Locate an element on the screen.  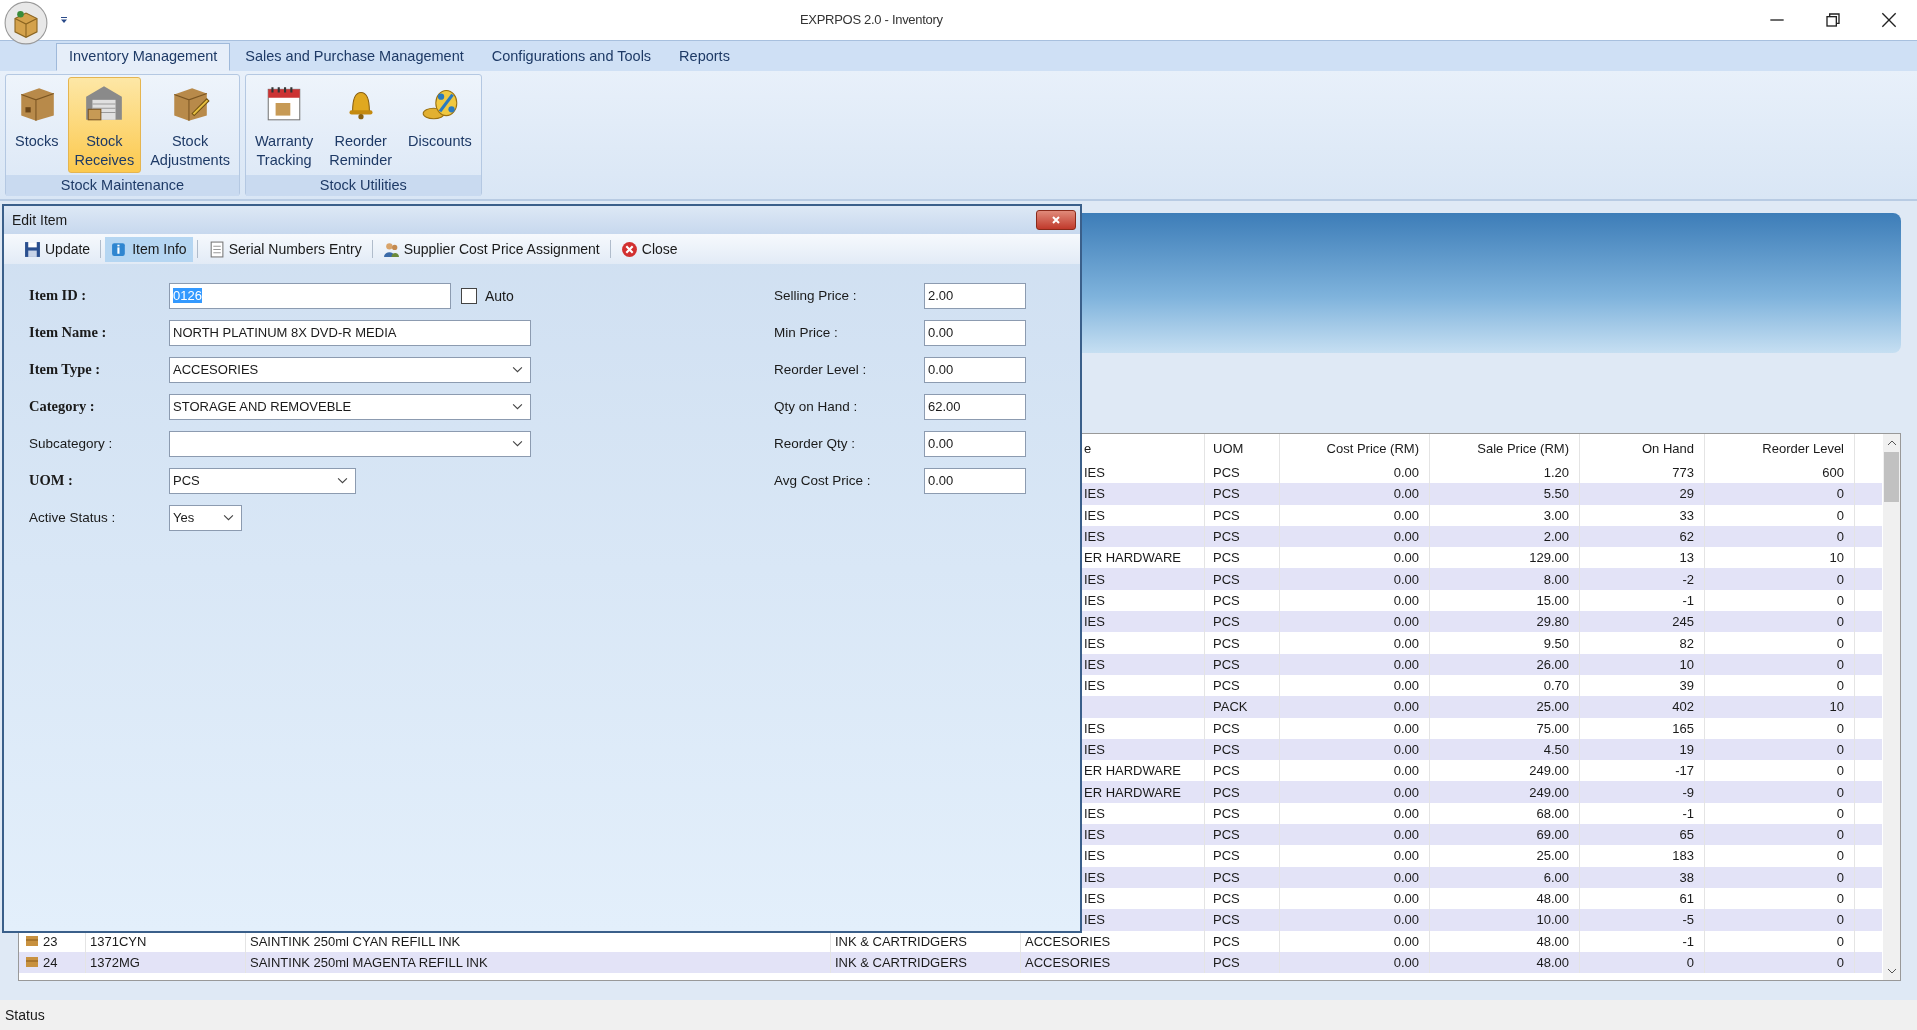
table-cell: 15.00 is located at coordinates (1552, 600).